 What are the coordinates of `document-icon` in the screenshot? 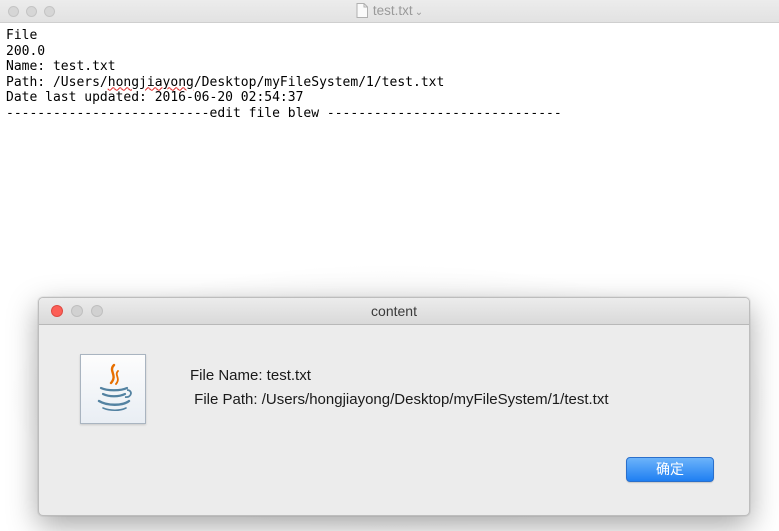 It's located at (362, 12).